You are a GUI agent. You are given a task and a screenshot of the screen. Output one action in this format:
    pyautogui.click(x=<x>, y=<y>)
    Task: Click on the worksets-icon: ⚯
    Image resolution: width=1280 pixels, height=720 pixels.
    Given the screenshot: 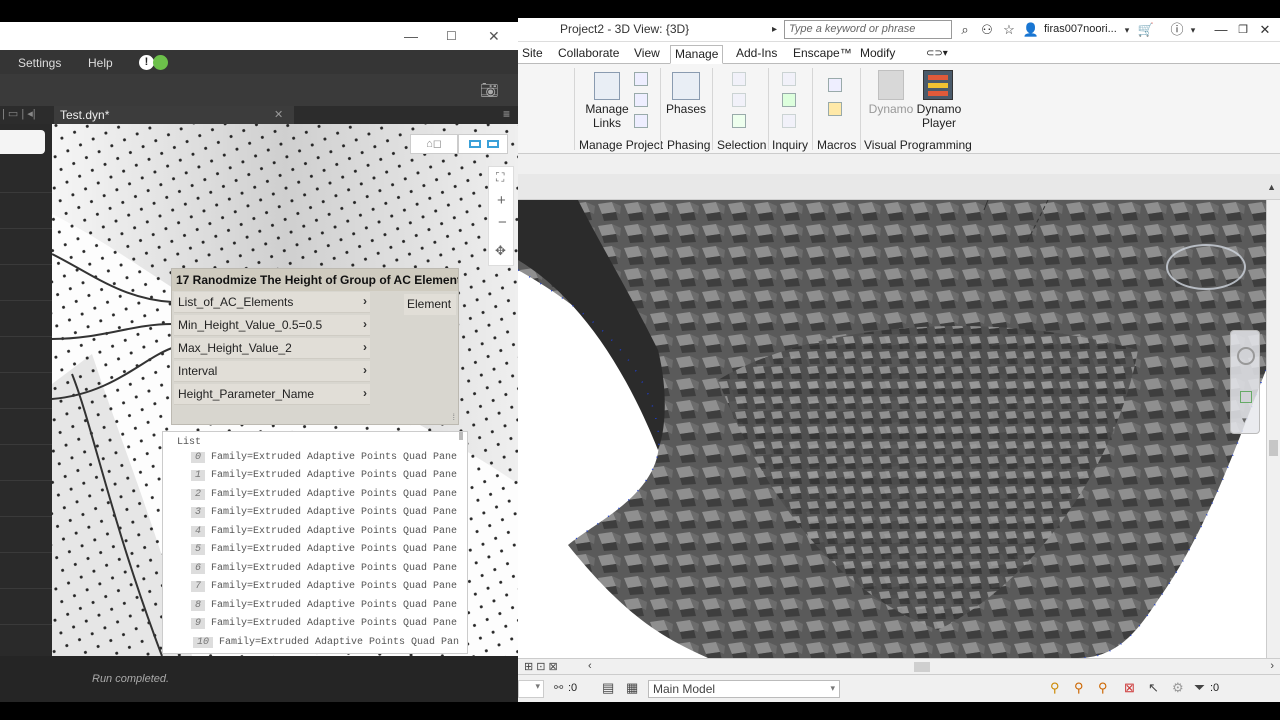 What is the action you would take?
    pyautogui.click(x=558, y=687)
    